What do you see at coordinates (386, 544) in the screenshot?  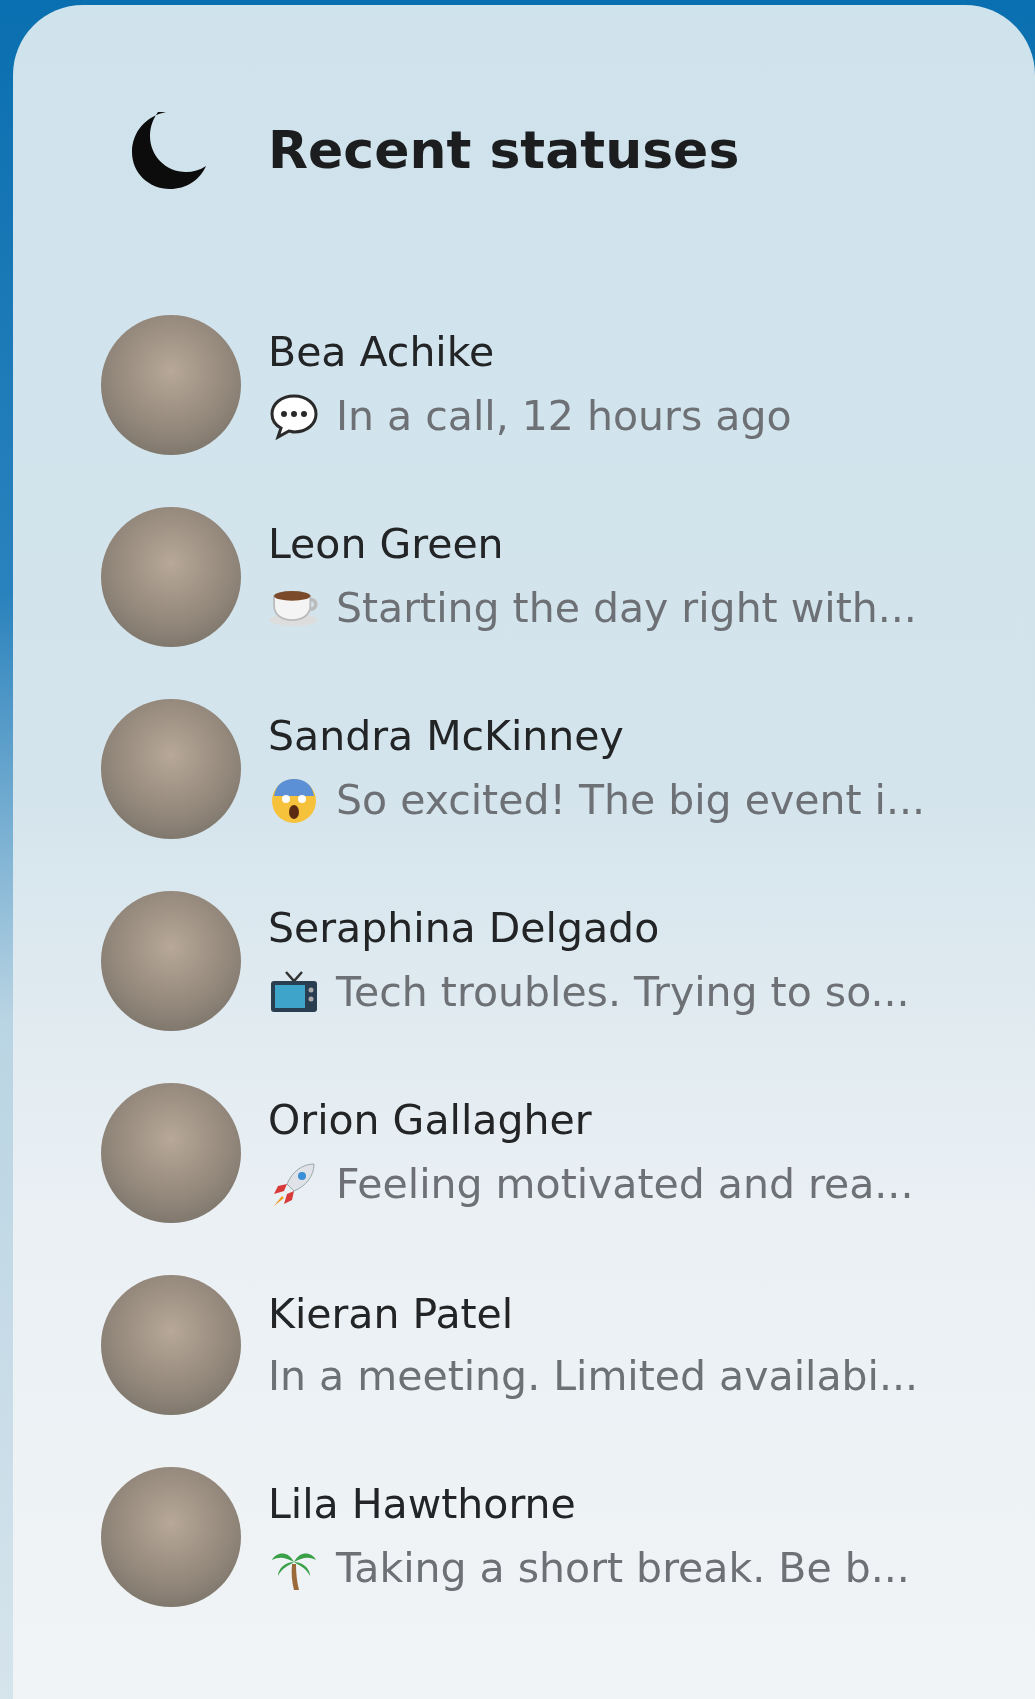 I see `person-name: Leon Green` at bounding box center [386, 544].